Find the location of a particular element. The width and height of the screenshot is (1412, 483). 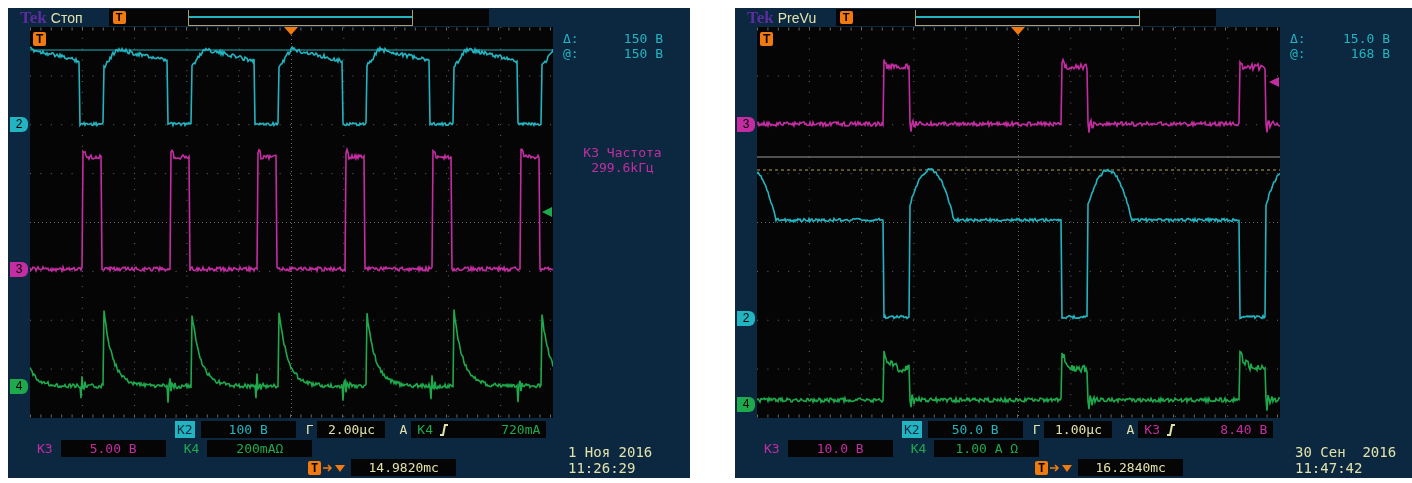

trigger-source: K4 is located at coordinates (425, 429).